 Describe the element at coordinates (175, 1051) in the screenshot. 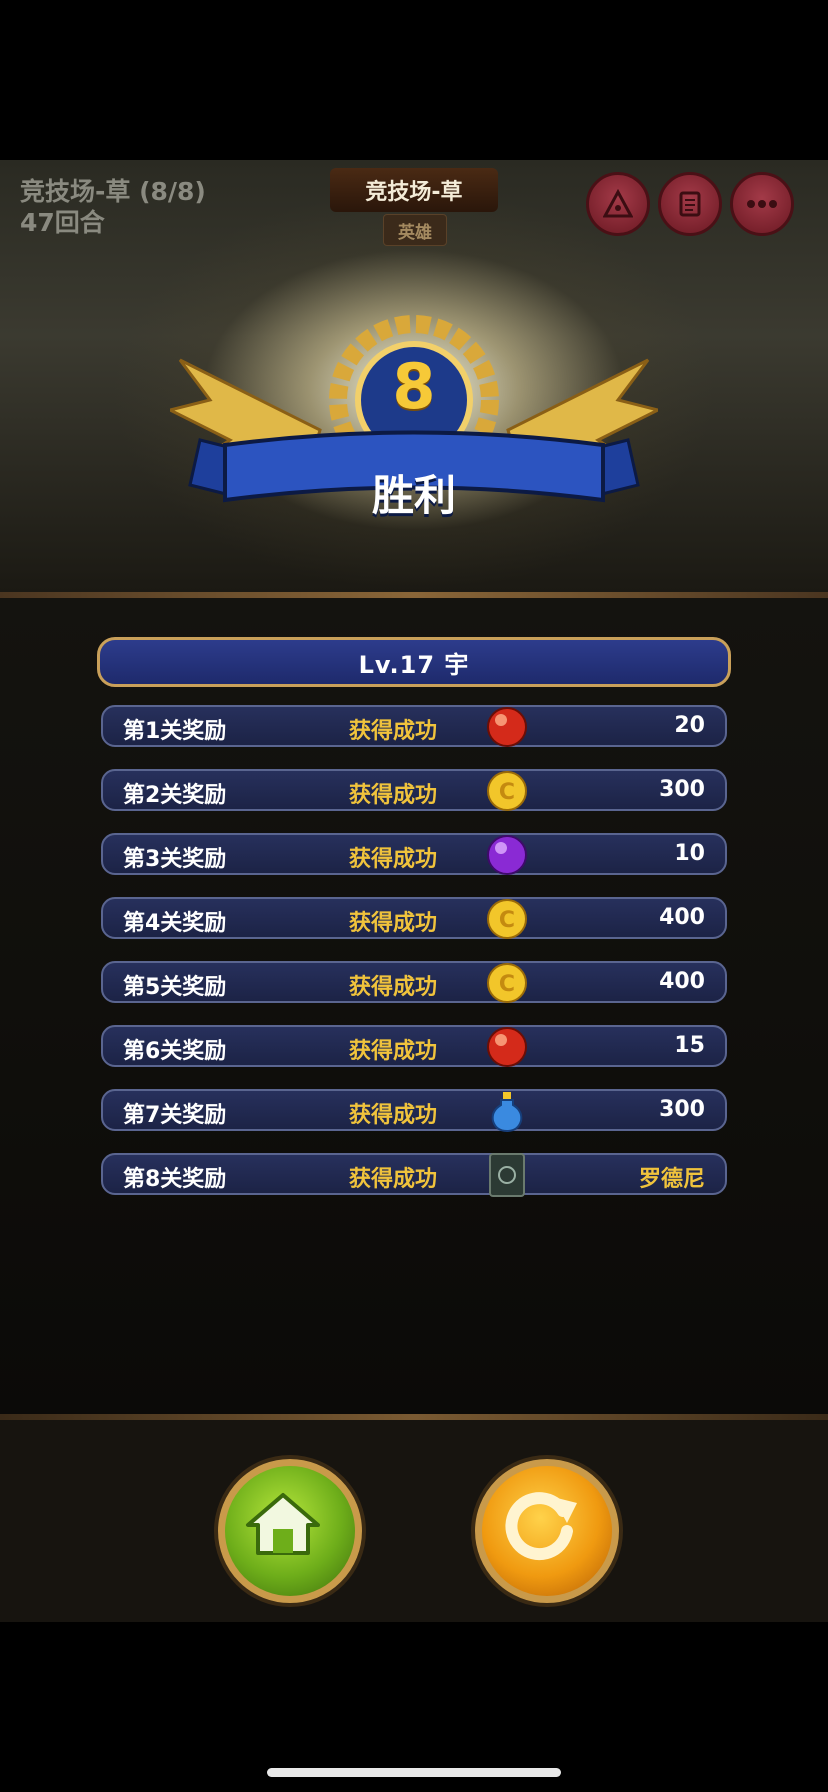

I see `reward-stage-label: 第6关奖励` at that location.